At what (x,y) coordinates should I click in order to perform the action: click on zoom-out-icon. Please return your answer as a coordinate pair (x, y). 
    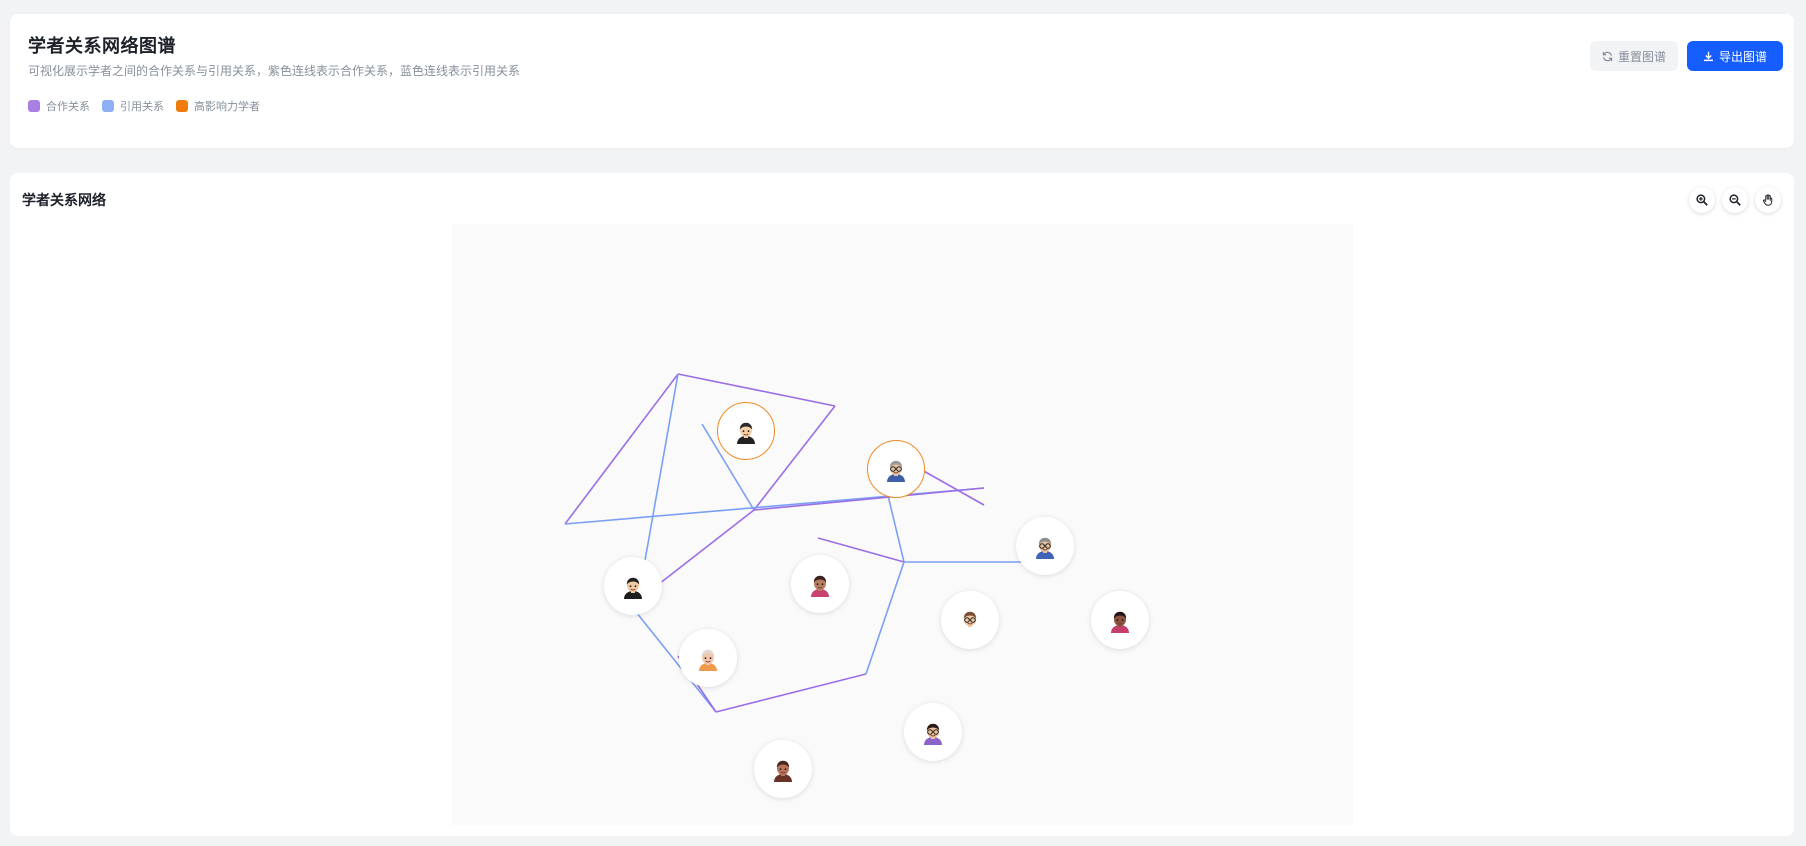
    Looking at the image, I should click on (1735, 200).